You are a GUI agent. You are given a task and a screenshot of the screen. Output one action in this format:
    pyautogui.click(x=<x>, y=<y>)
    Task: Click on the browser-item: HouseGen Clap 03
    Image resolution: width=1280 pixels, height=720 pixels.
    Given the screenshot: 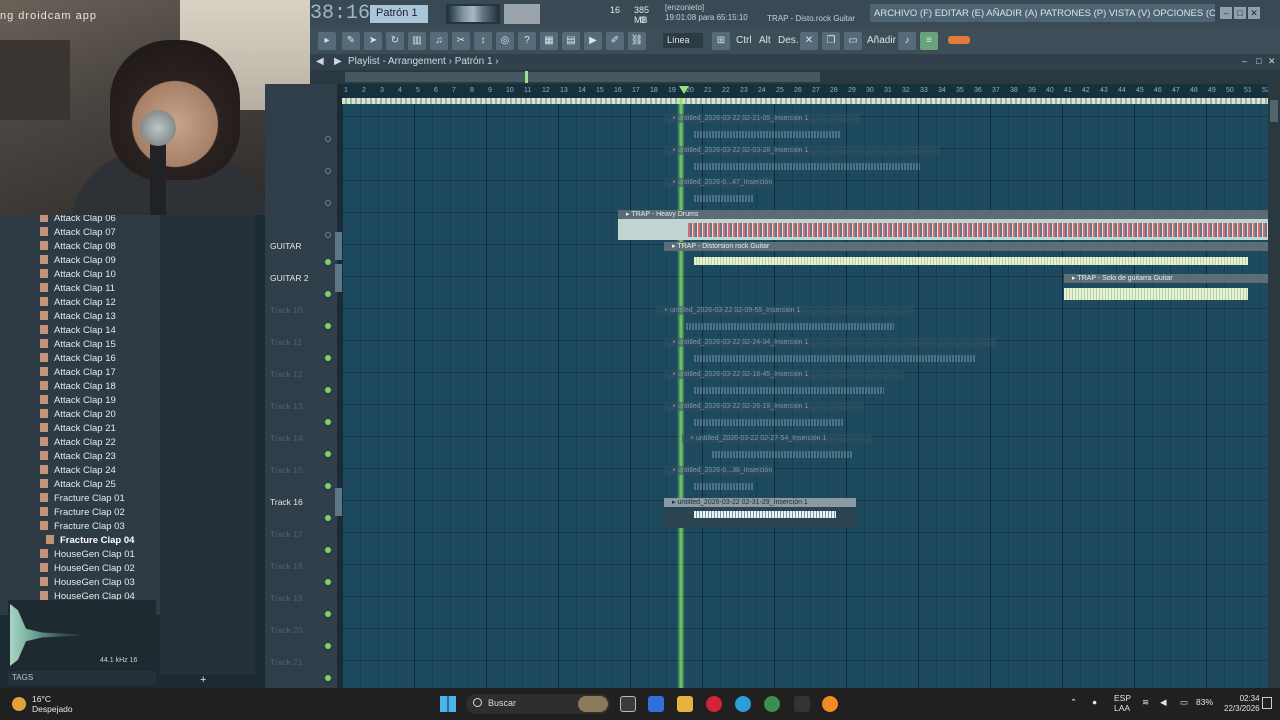 What is the action you would take?
    pyautogui.click(x=87, y=583)
    